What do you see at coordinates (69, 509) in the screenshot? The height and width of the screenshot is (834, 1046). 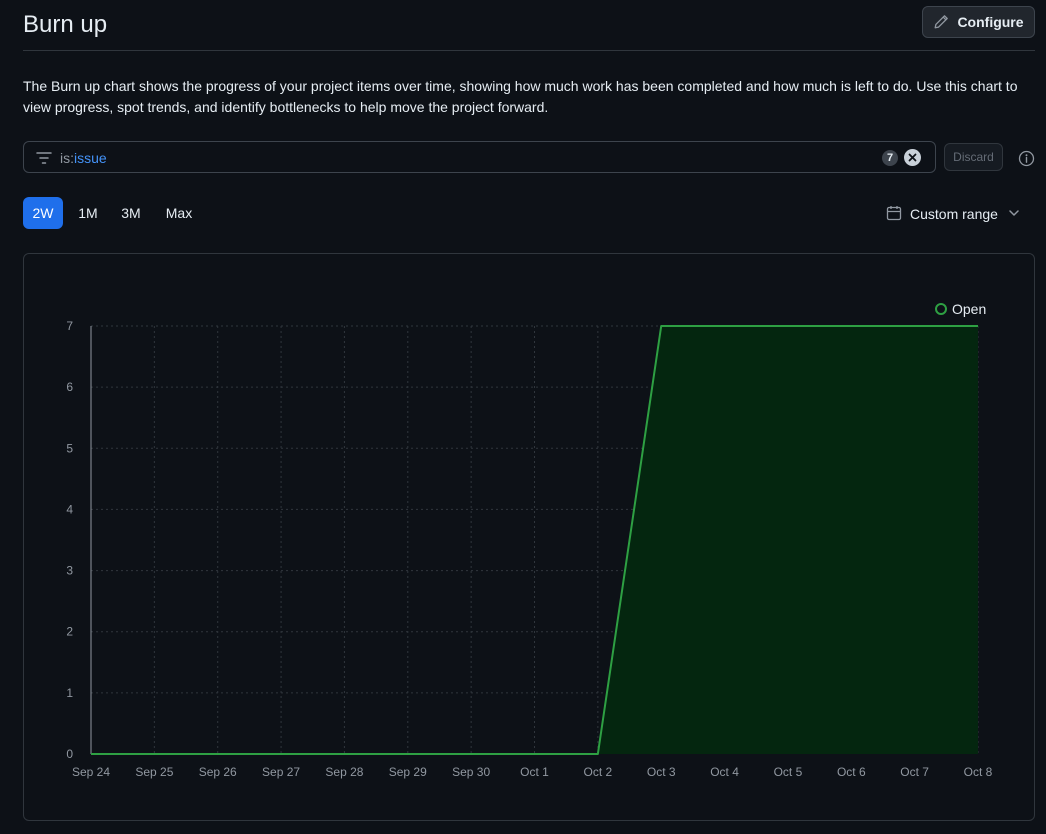 I see `y-tick-label: 4` at bounding box center [69, 509].